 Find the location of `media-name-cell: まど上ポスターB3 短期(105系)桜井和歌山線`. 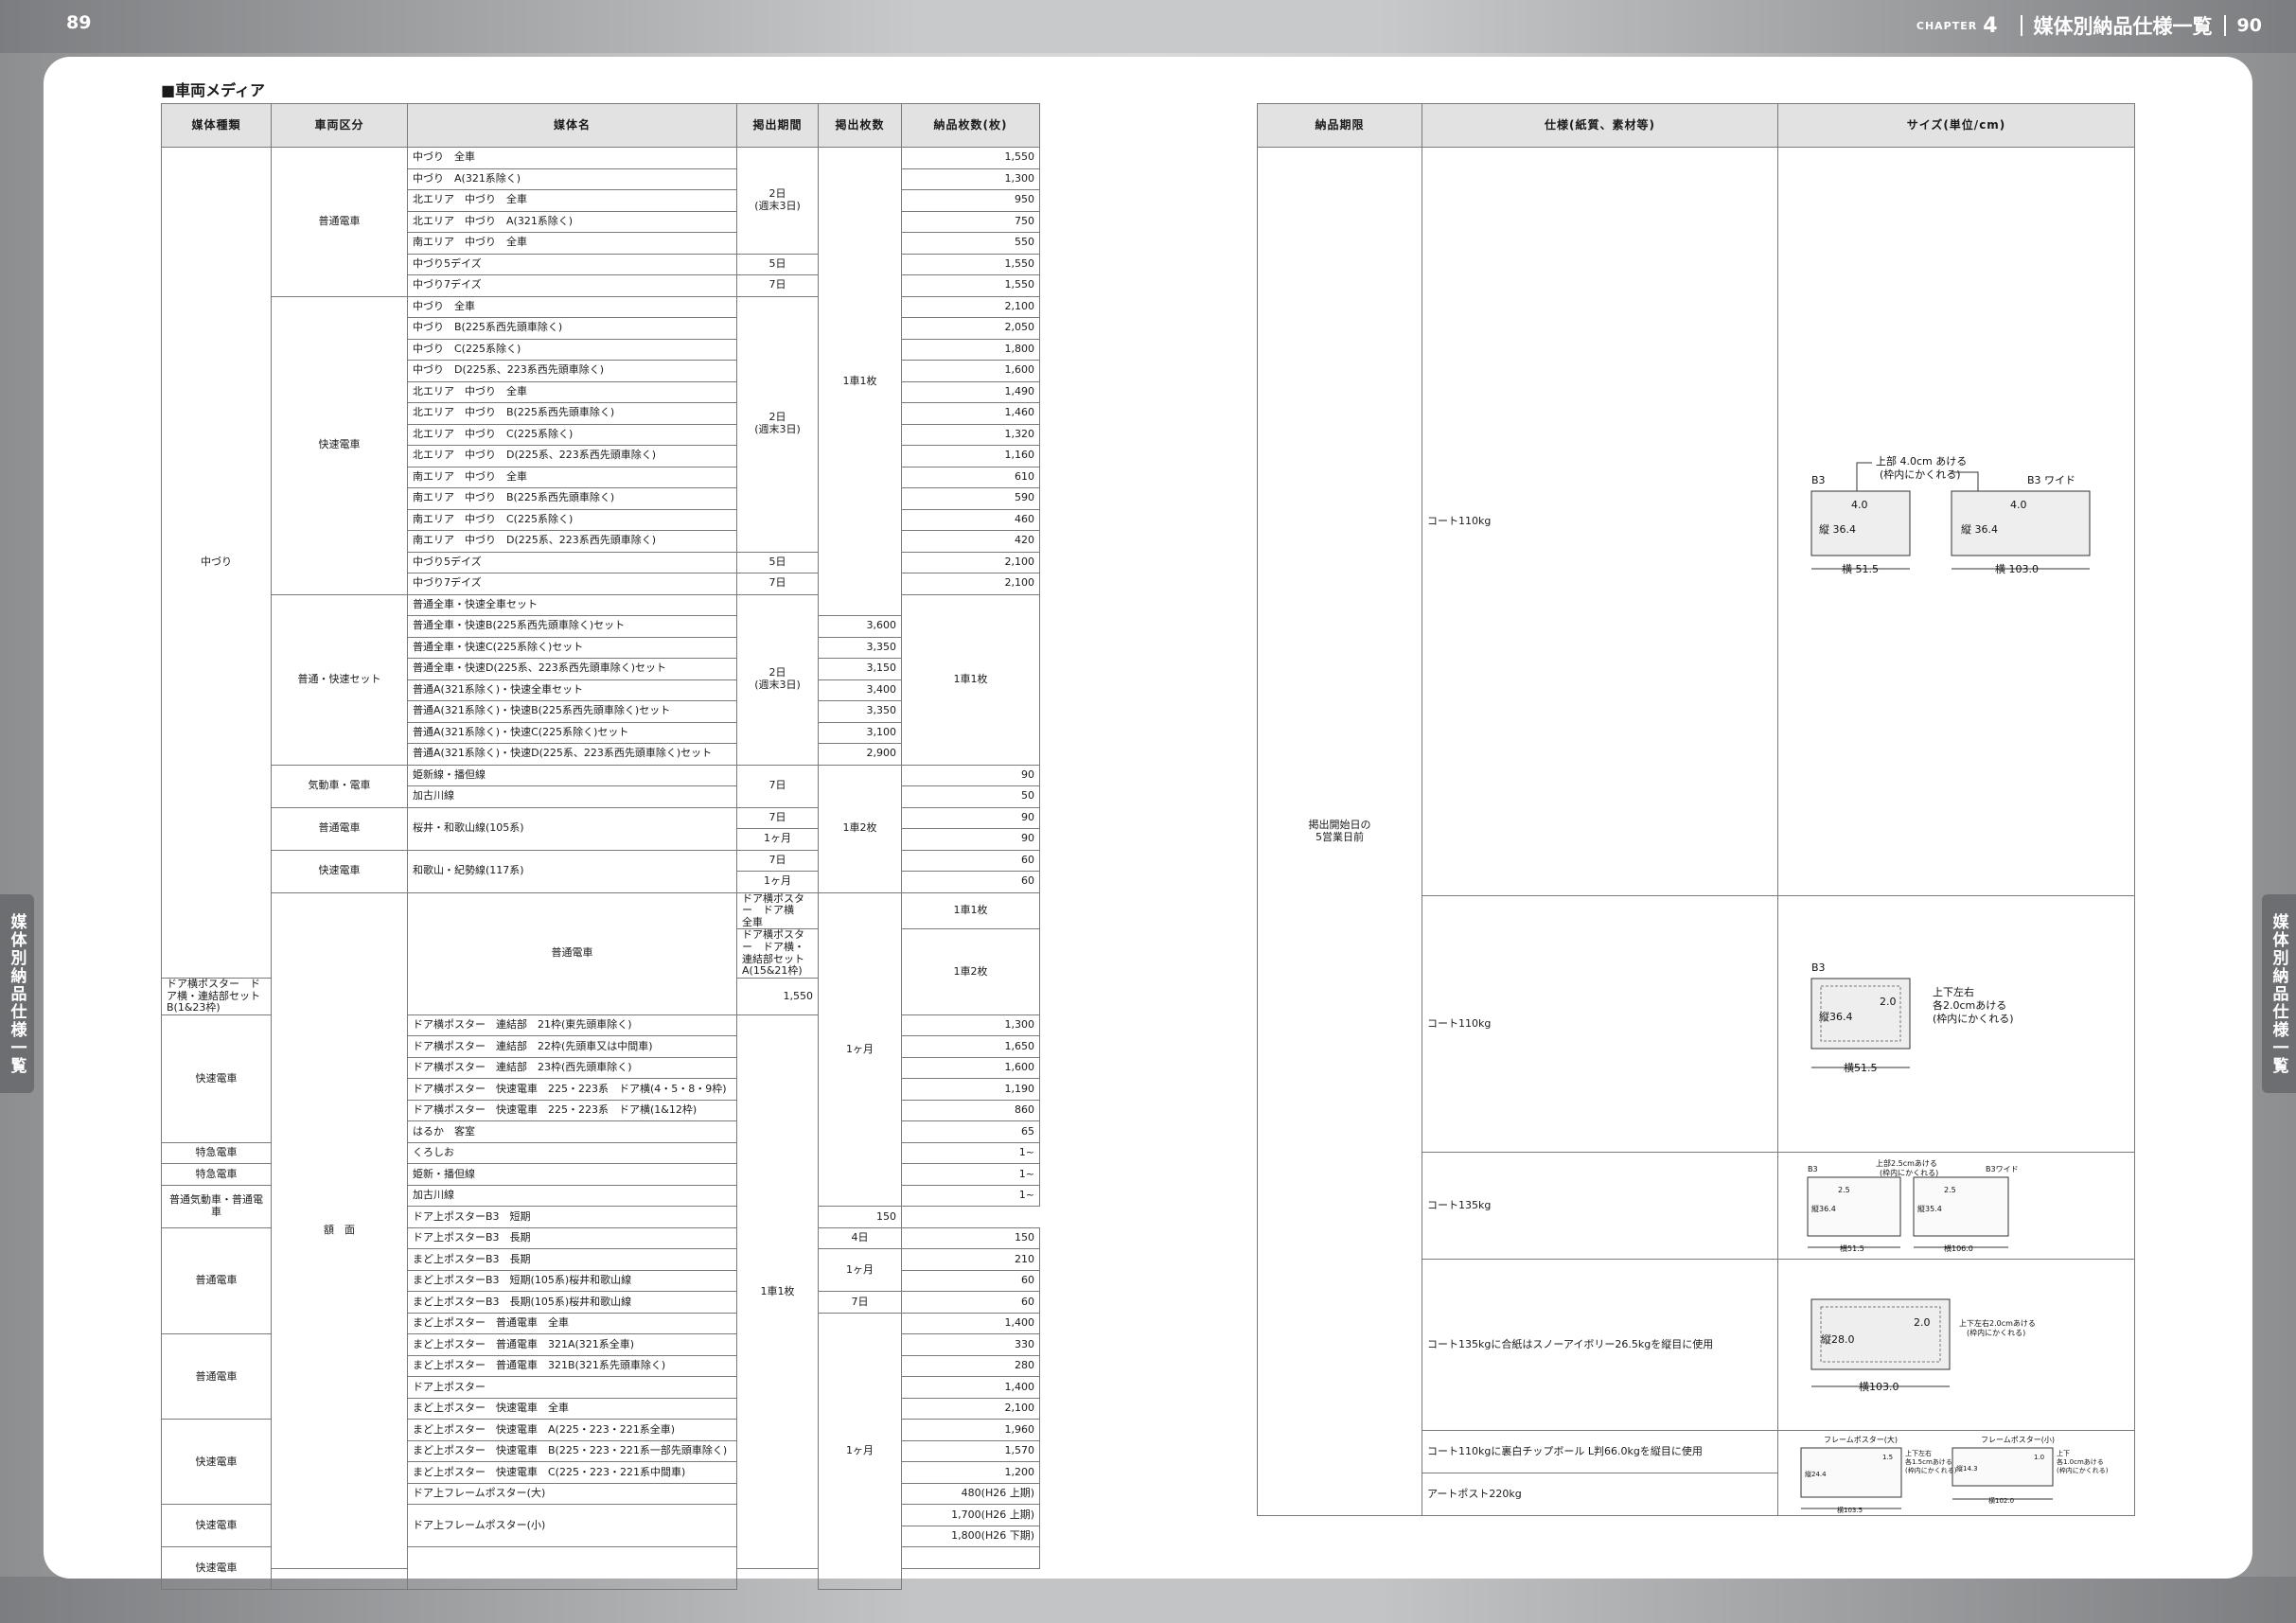

media-name-cell: まど上ポスターB3 短期(105系)桜井和歌山線 is located at coordinates (572, 1281).